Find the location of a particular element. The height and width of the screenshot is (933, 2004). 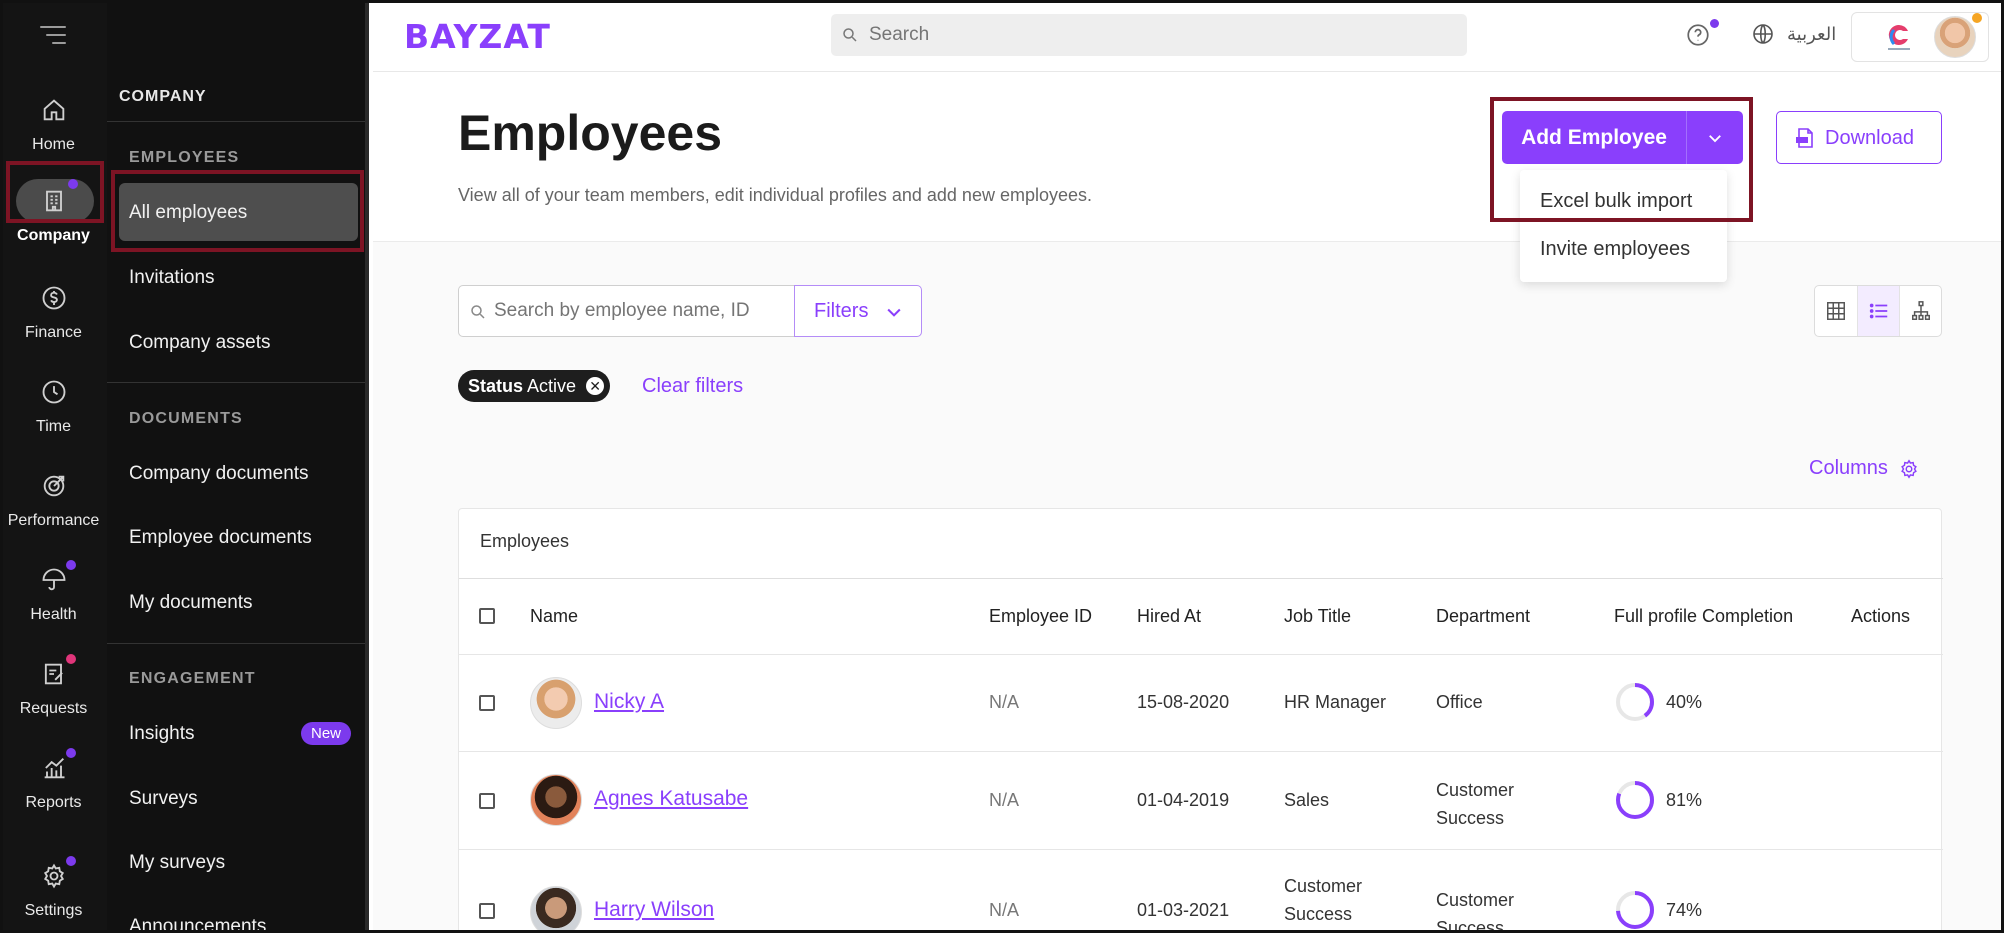

columns-settings: Columns is located at coordinates (1864, 468).